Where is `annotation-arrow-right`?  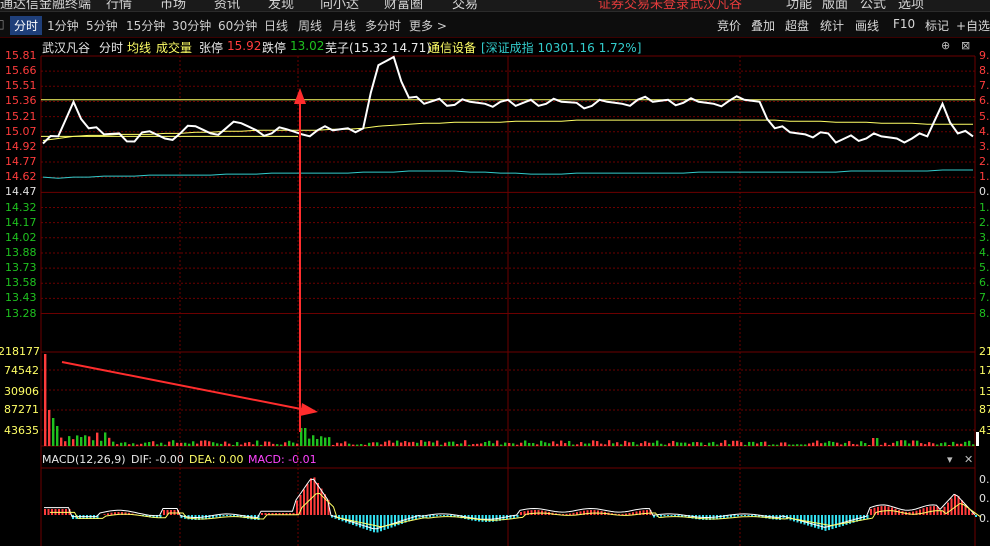
annotation-arrow-right is located at coordinates (184, 386).